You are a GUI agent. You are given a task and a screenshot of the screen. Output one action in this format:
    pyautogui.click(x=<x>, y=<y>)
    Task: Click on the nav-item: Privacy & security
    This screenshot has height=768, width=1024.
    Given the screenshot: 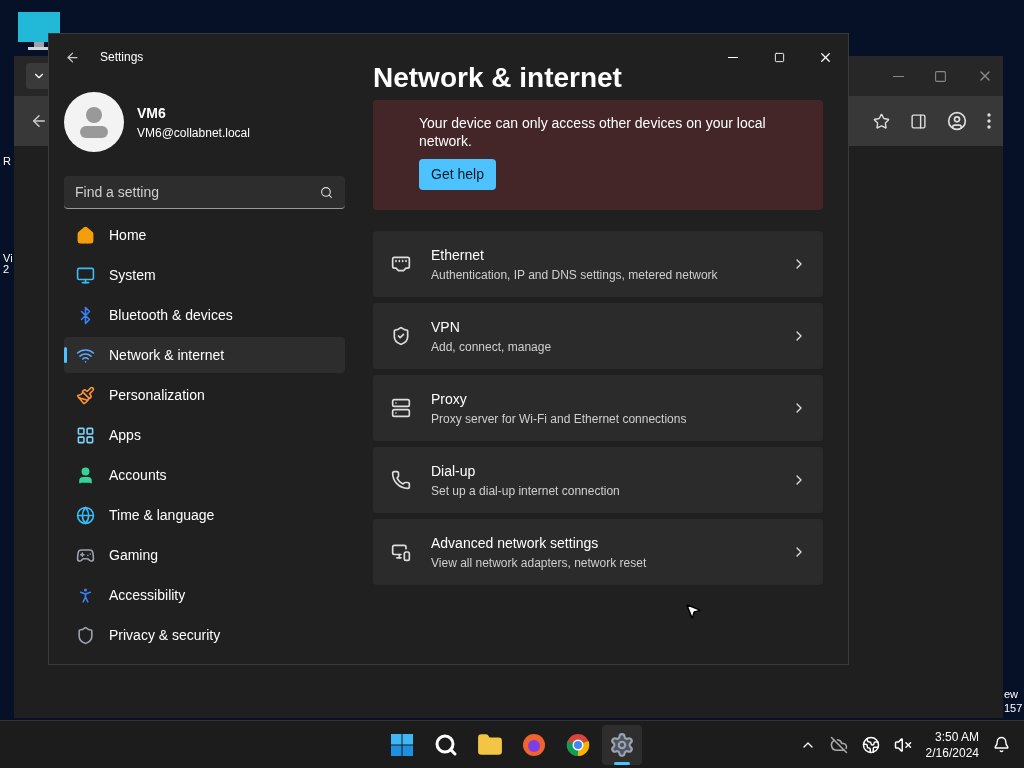 What is the action you would take?
    pyautogui.click(x=204, y=635)
    